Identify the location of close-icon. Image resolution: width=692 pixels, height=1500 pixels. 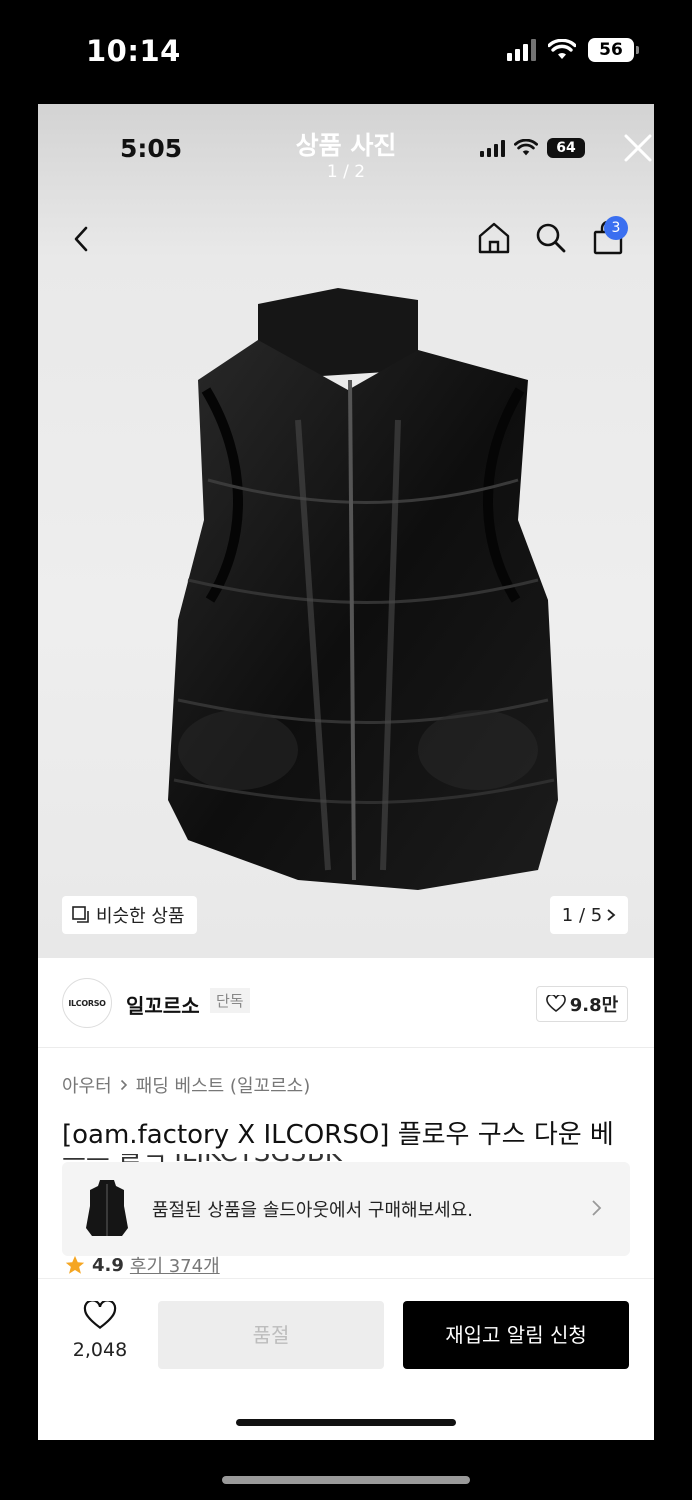
(637, 148).